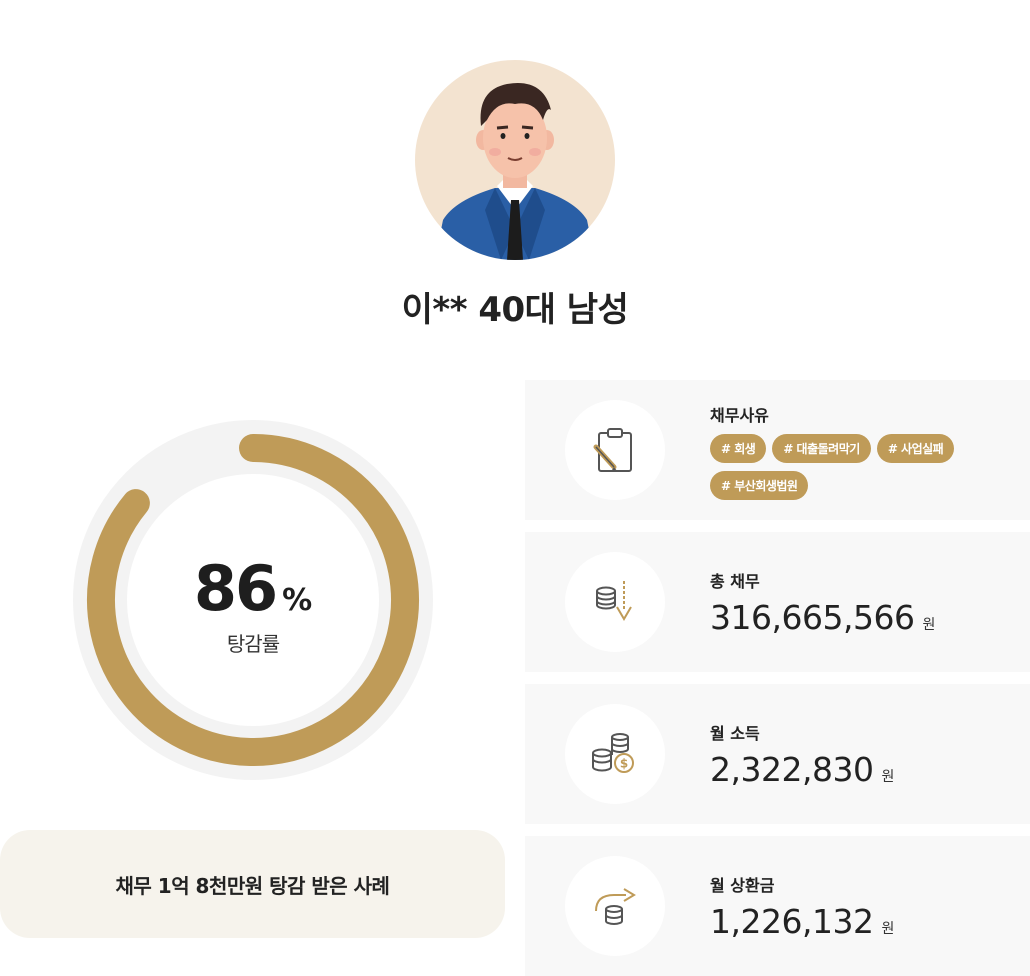  I want to click on tag-business-failure: # 사업실패, so click(915, 448).